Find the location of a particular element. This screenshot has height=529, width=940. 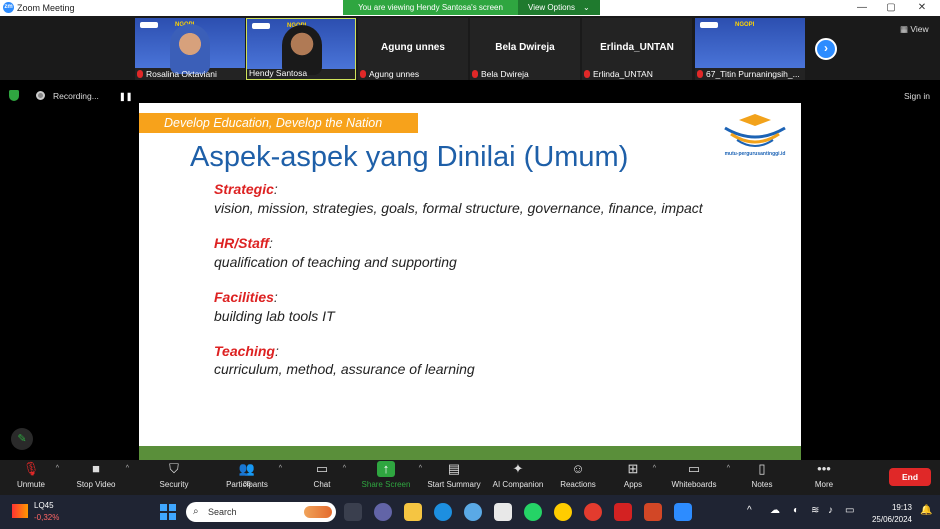

edge-browser-icon is located at coordinates (443, 512).